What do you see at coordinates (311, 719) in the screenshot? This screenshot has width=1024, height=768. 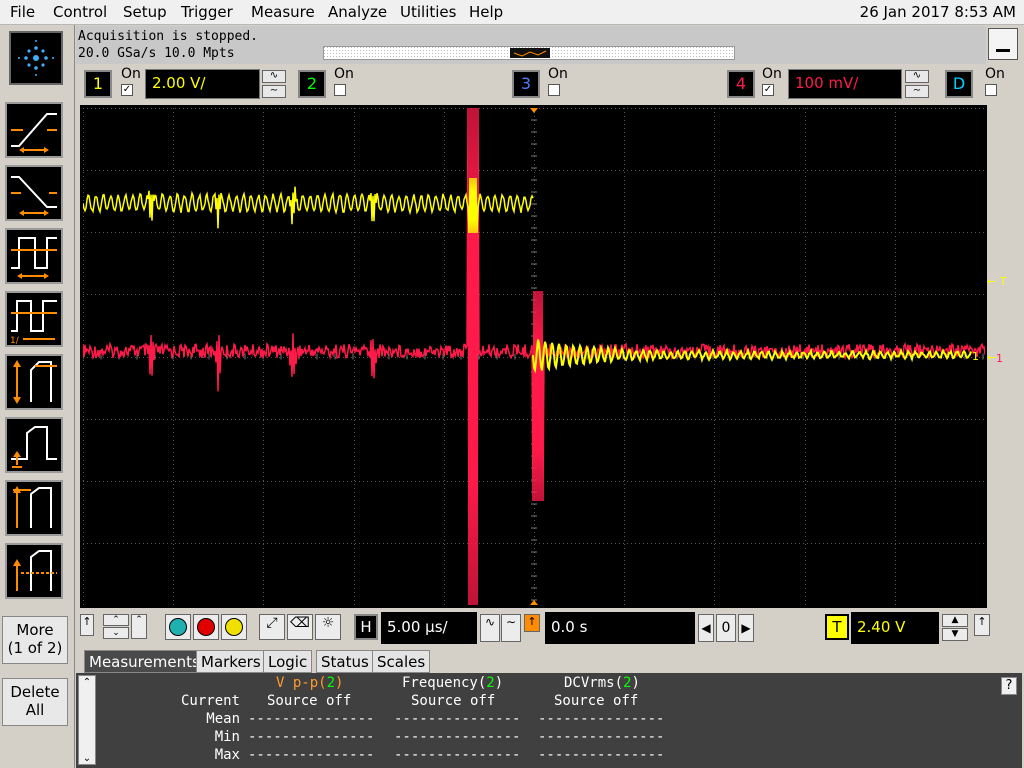 I see `vpp-mean: ---------------` at bounding box center [311, 719].